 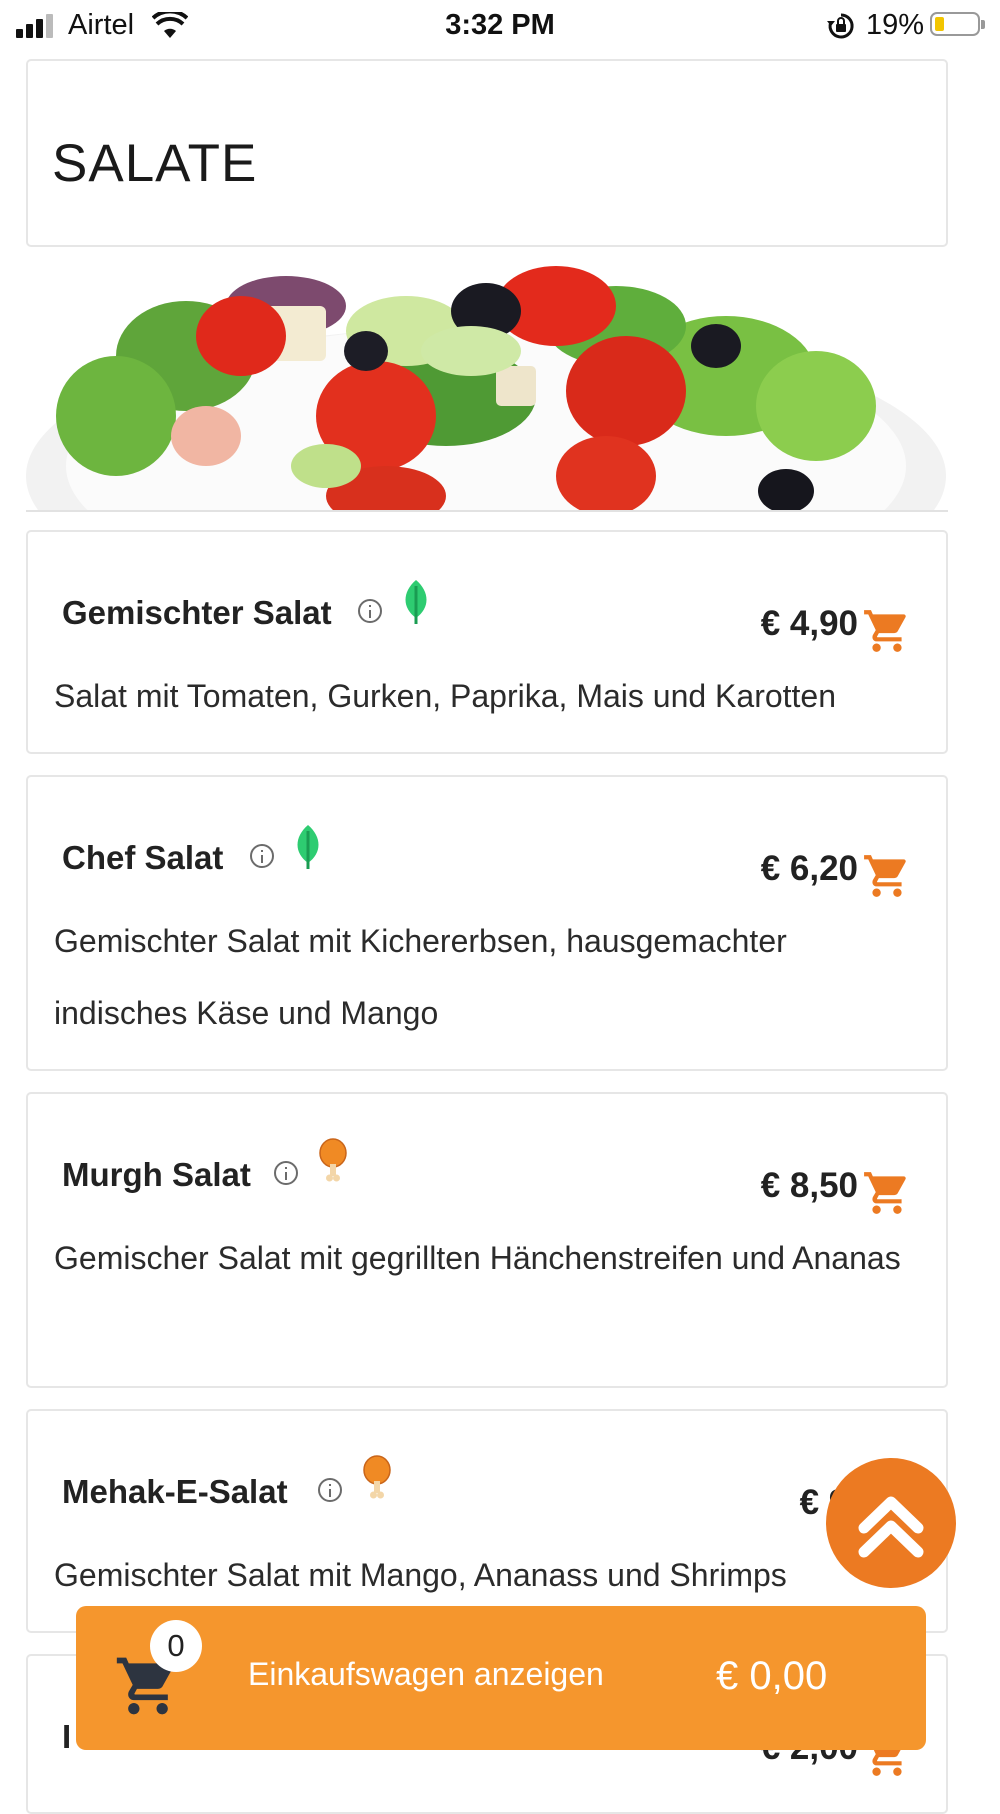 What do you see at coordinates (957, 24) in the screenshot?
I see `battery-icon` at bounding box center [957, 24].